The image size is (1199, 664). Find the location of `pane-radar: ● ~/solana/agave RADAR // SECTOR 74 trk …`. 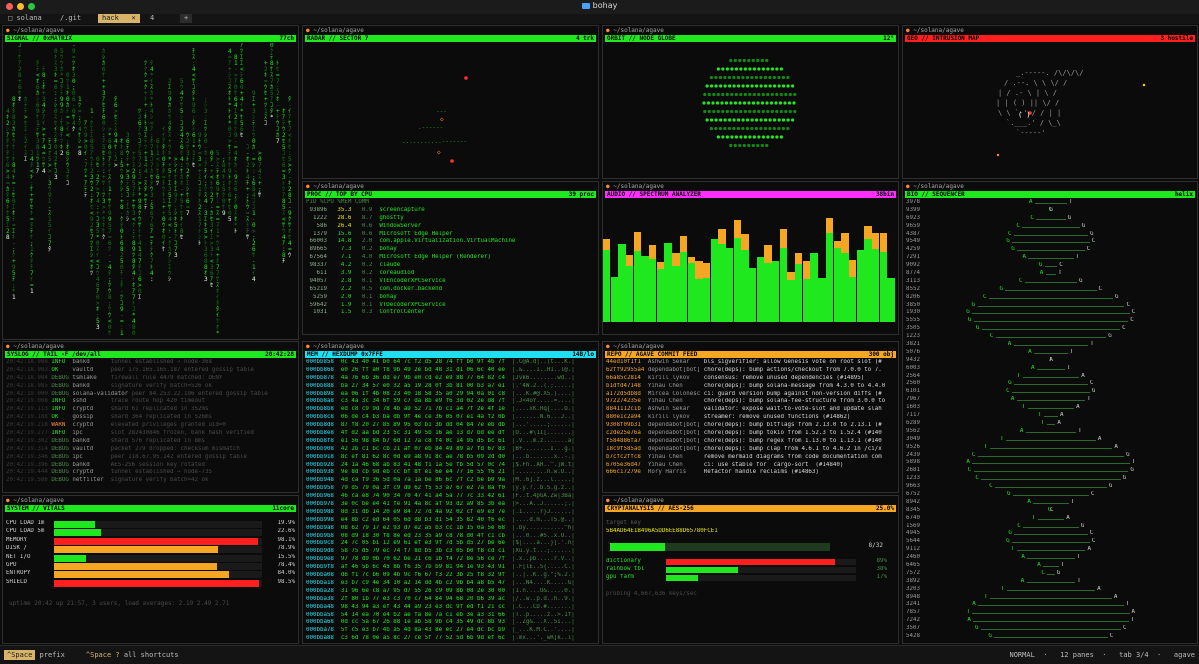

pane-radar: ● ~/solana/agave RADAR // SECTOR 74 trk … is located at coordinates (450, 102).